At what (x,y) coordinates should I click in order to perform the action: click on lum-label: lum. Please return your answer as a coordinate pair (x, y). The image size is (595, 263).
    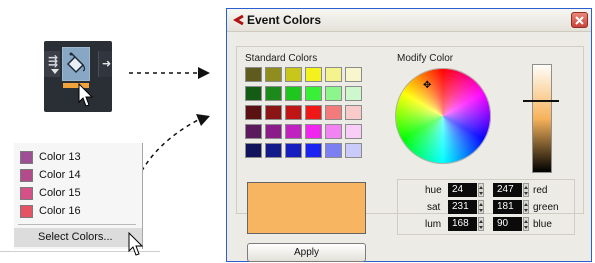
    Looking at the image, I should click on (433, 224).